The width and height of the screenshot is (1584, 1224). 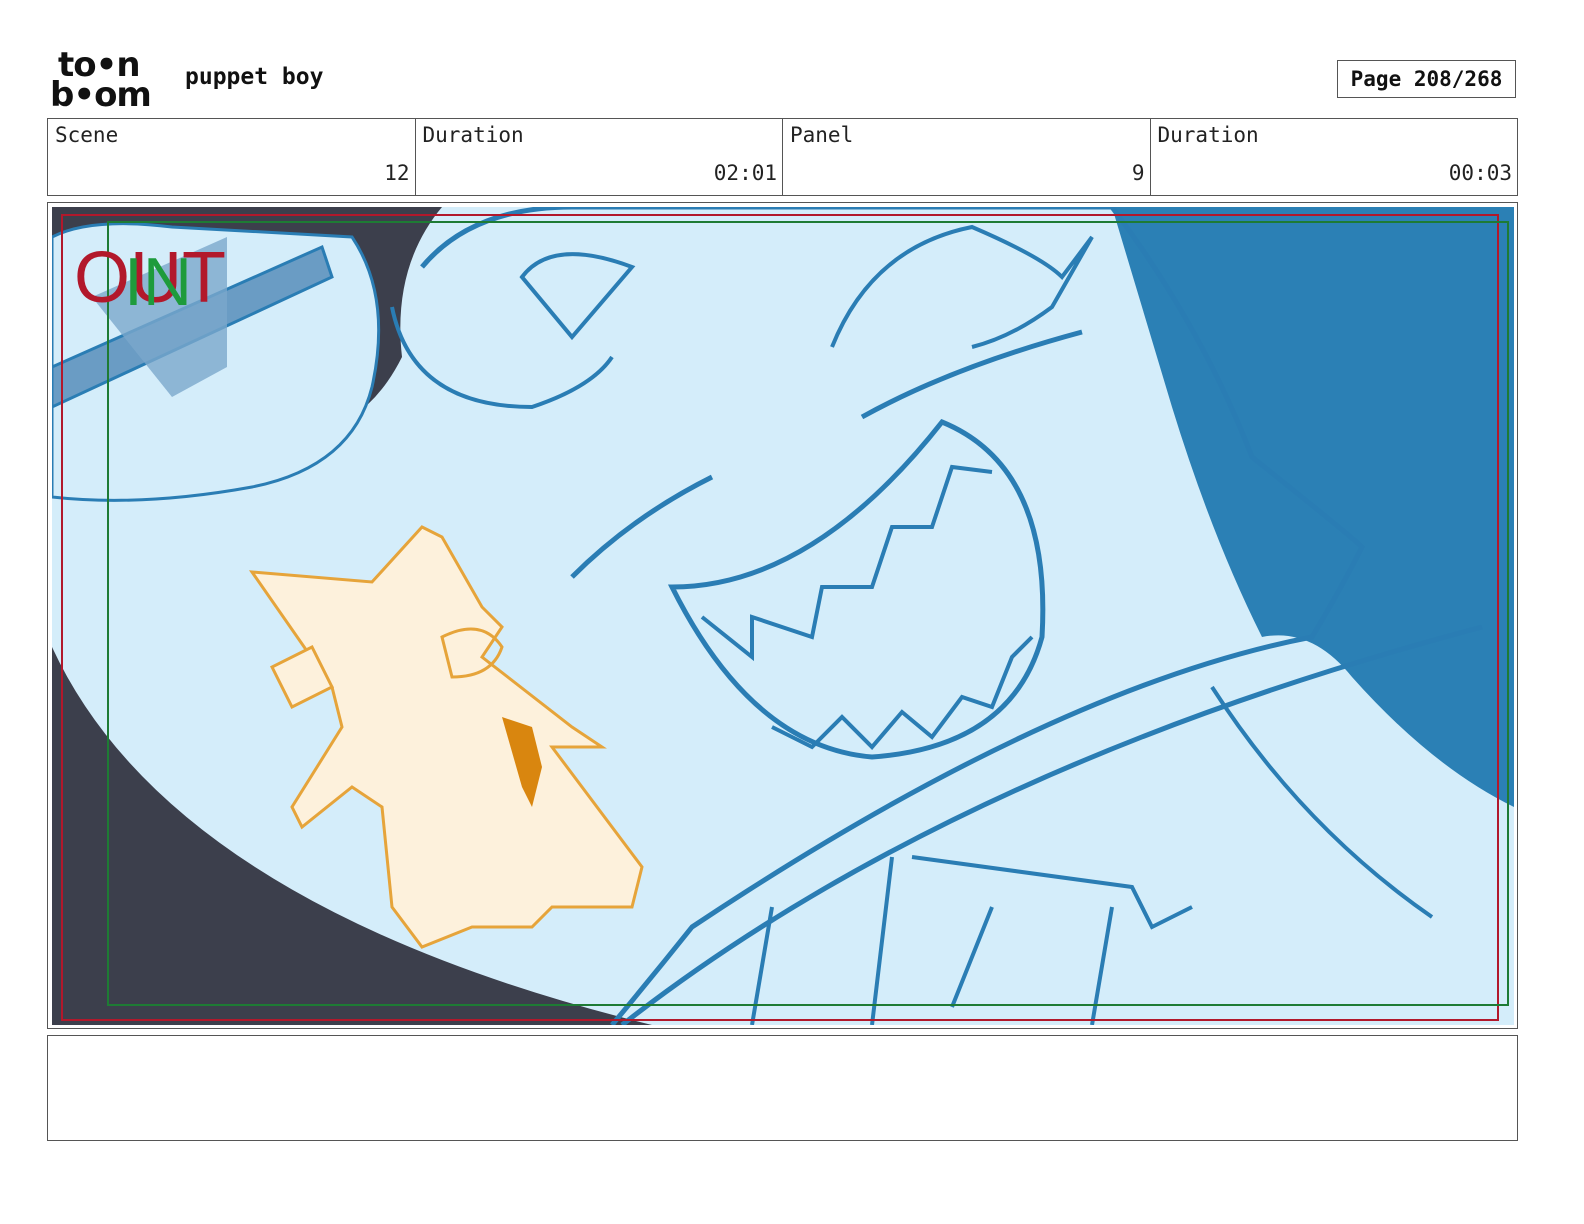 I want to click on scene-duration-label: Duration, so click(x=473, y=135).